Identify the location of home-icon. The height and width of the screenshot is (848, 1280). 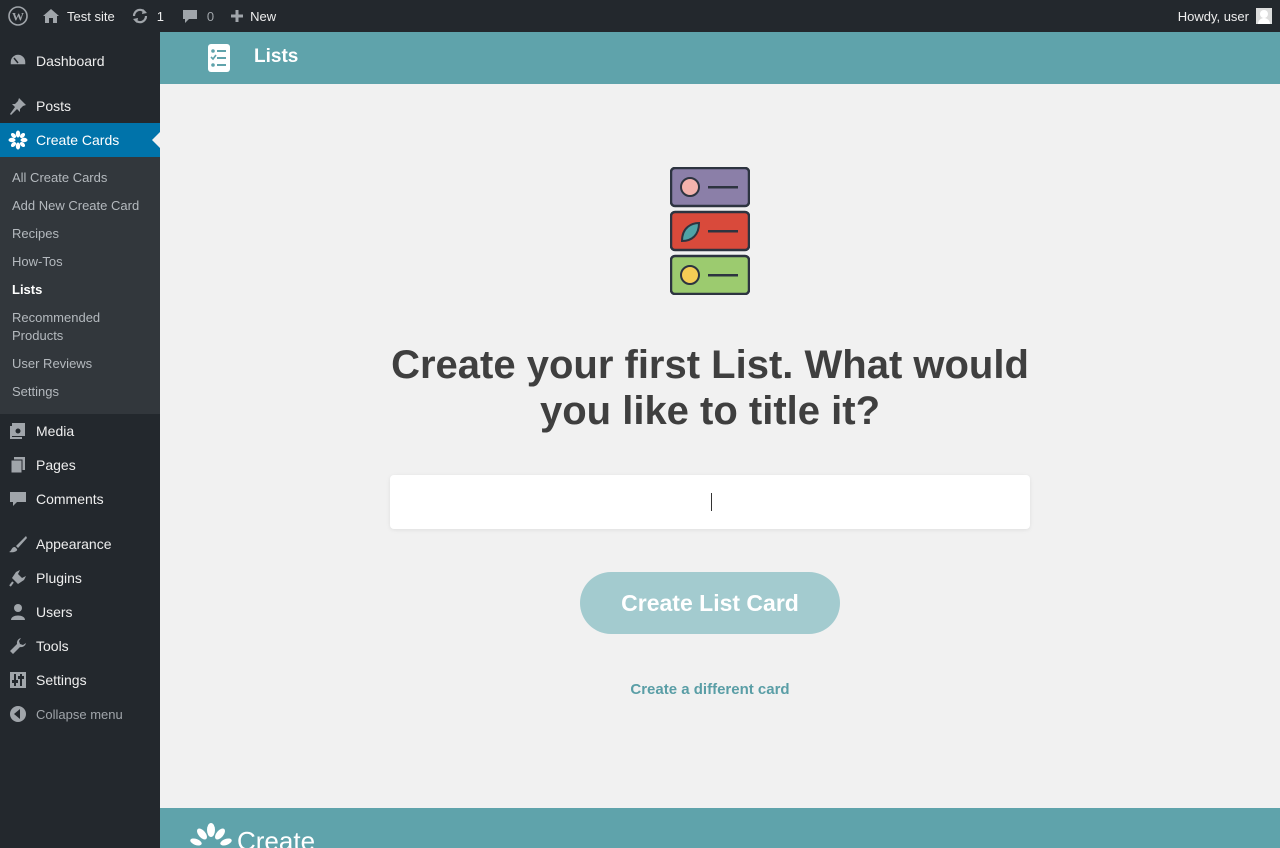
(51, 16).